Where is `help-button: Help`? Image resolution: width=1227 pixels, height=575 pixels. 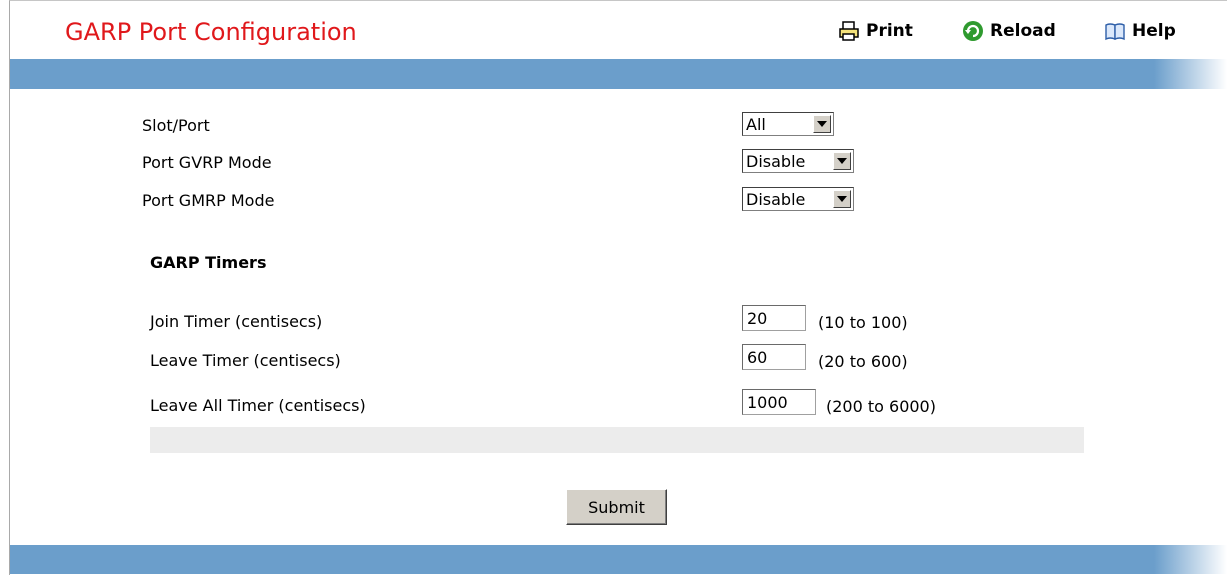 help-button: Help is located at coordinates (1140, 31).